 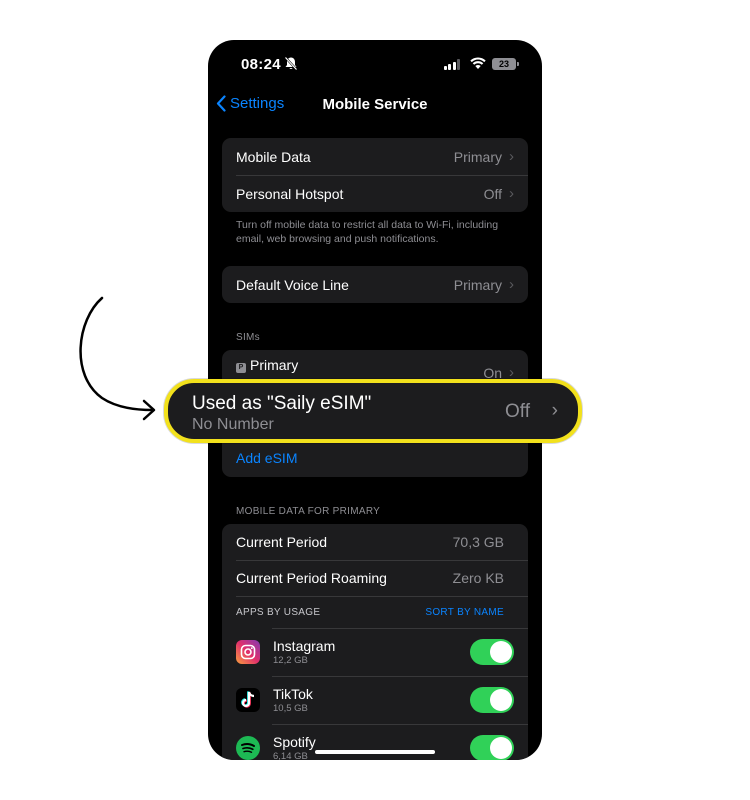 What do you see at coordinates (273, 156) in the screenshot?
I see `mobile-data-label: Mobile Data` at bounding box center [273, 156].